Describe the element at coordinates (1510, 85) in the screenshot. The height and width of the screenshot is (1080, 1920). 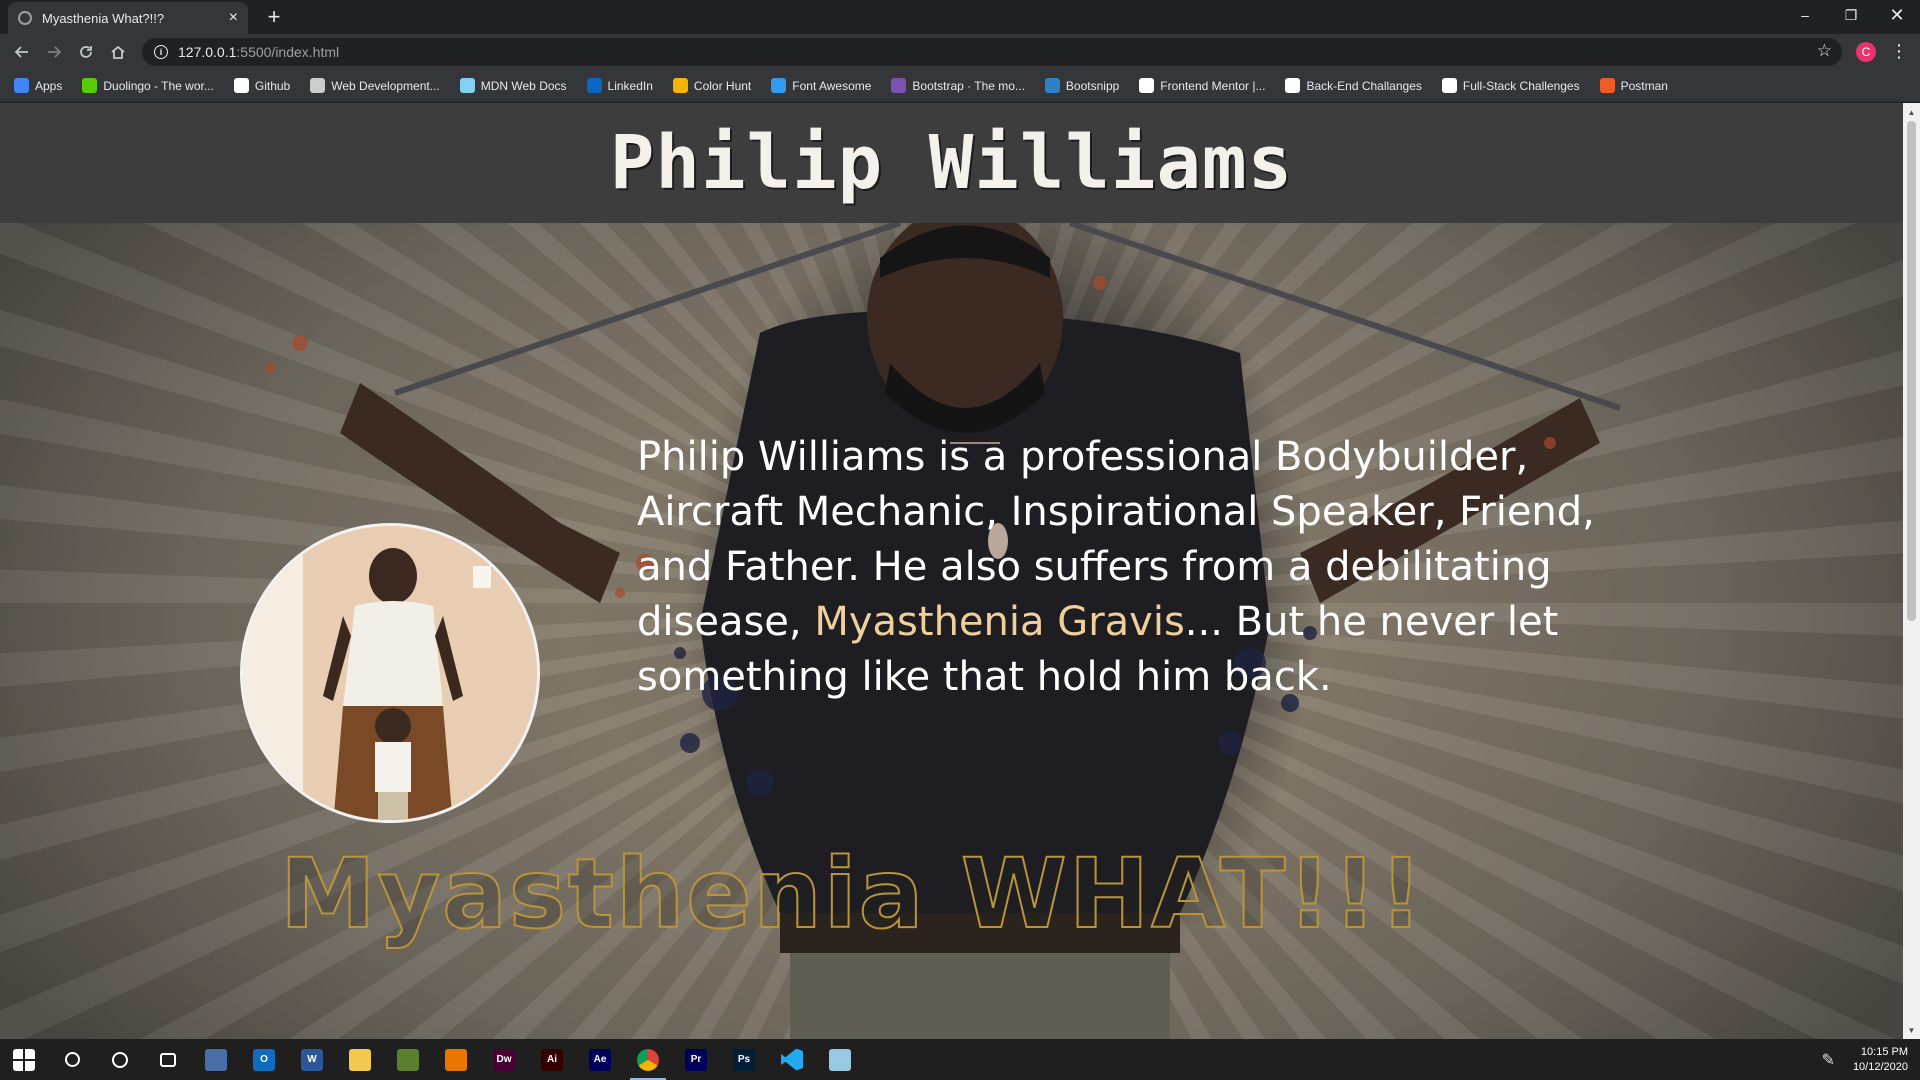
I see `bookmark-item: Full-Stack Challenges` at that location.